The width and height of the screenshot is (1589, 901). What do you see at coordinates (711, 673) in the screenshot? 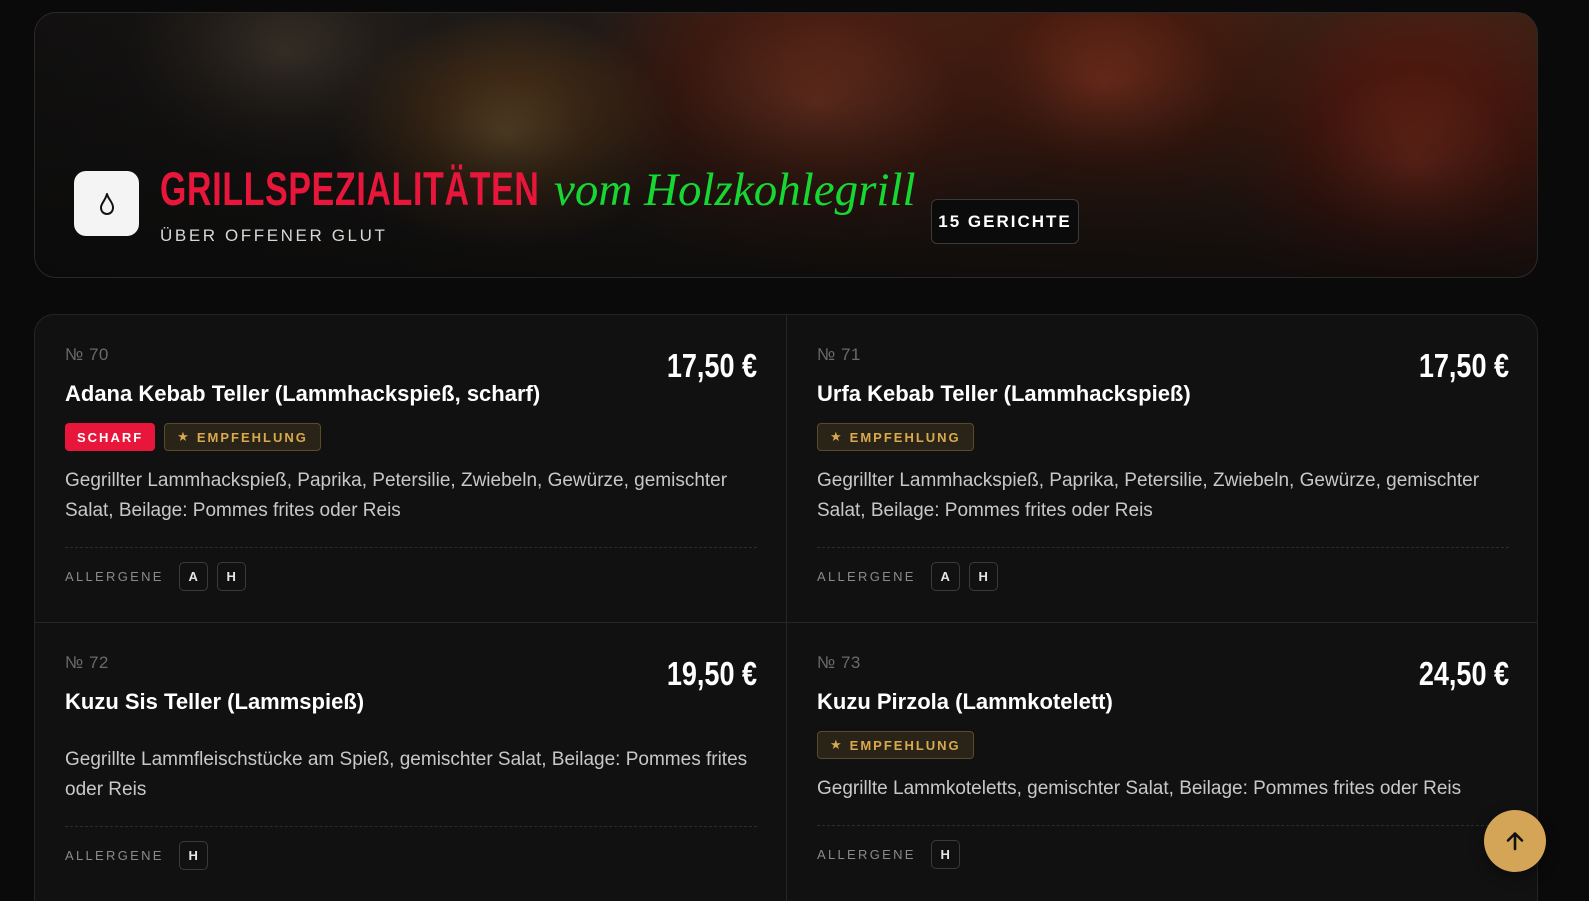
I see `dish-price: 19,50 €` at bounding box center [711, 673].